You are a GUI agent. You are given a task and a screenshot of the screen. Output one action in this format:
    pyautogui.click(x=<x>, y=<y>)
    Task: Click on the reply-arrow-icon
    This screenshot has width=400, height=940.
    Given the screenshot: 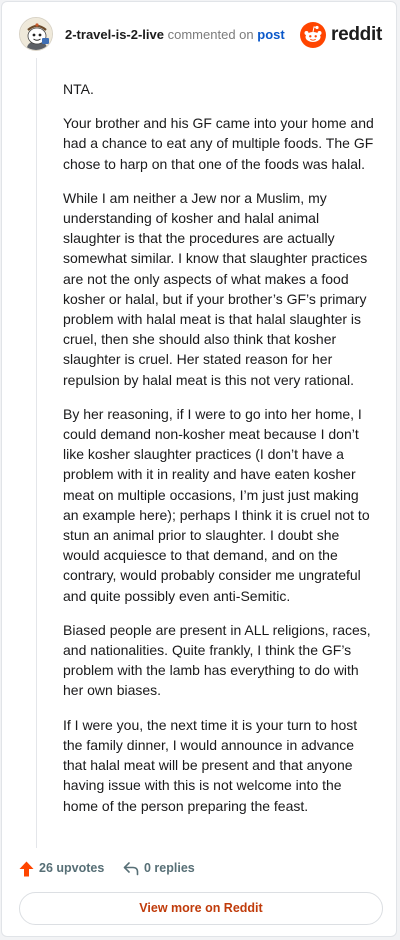 What is the action you would take?
    pyautogui.click(x=131, y=869)
    